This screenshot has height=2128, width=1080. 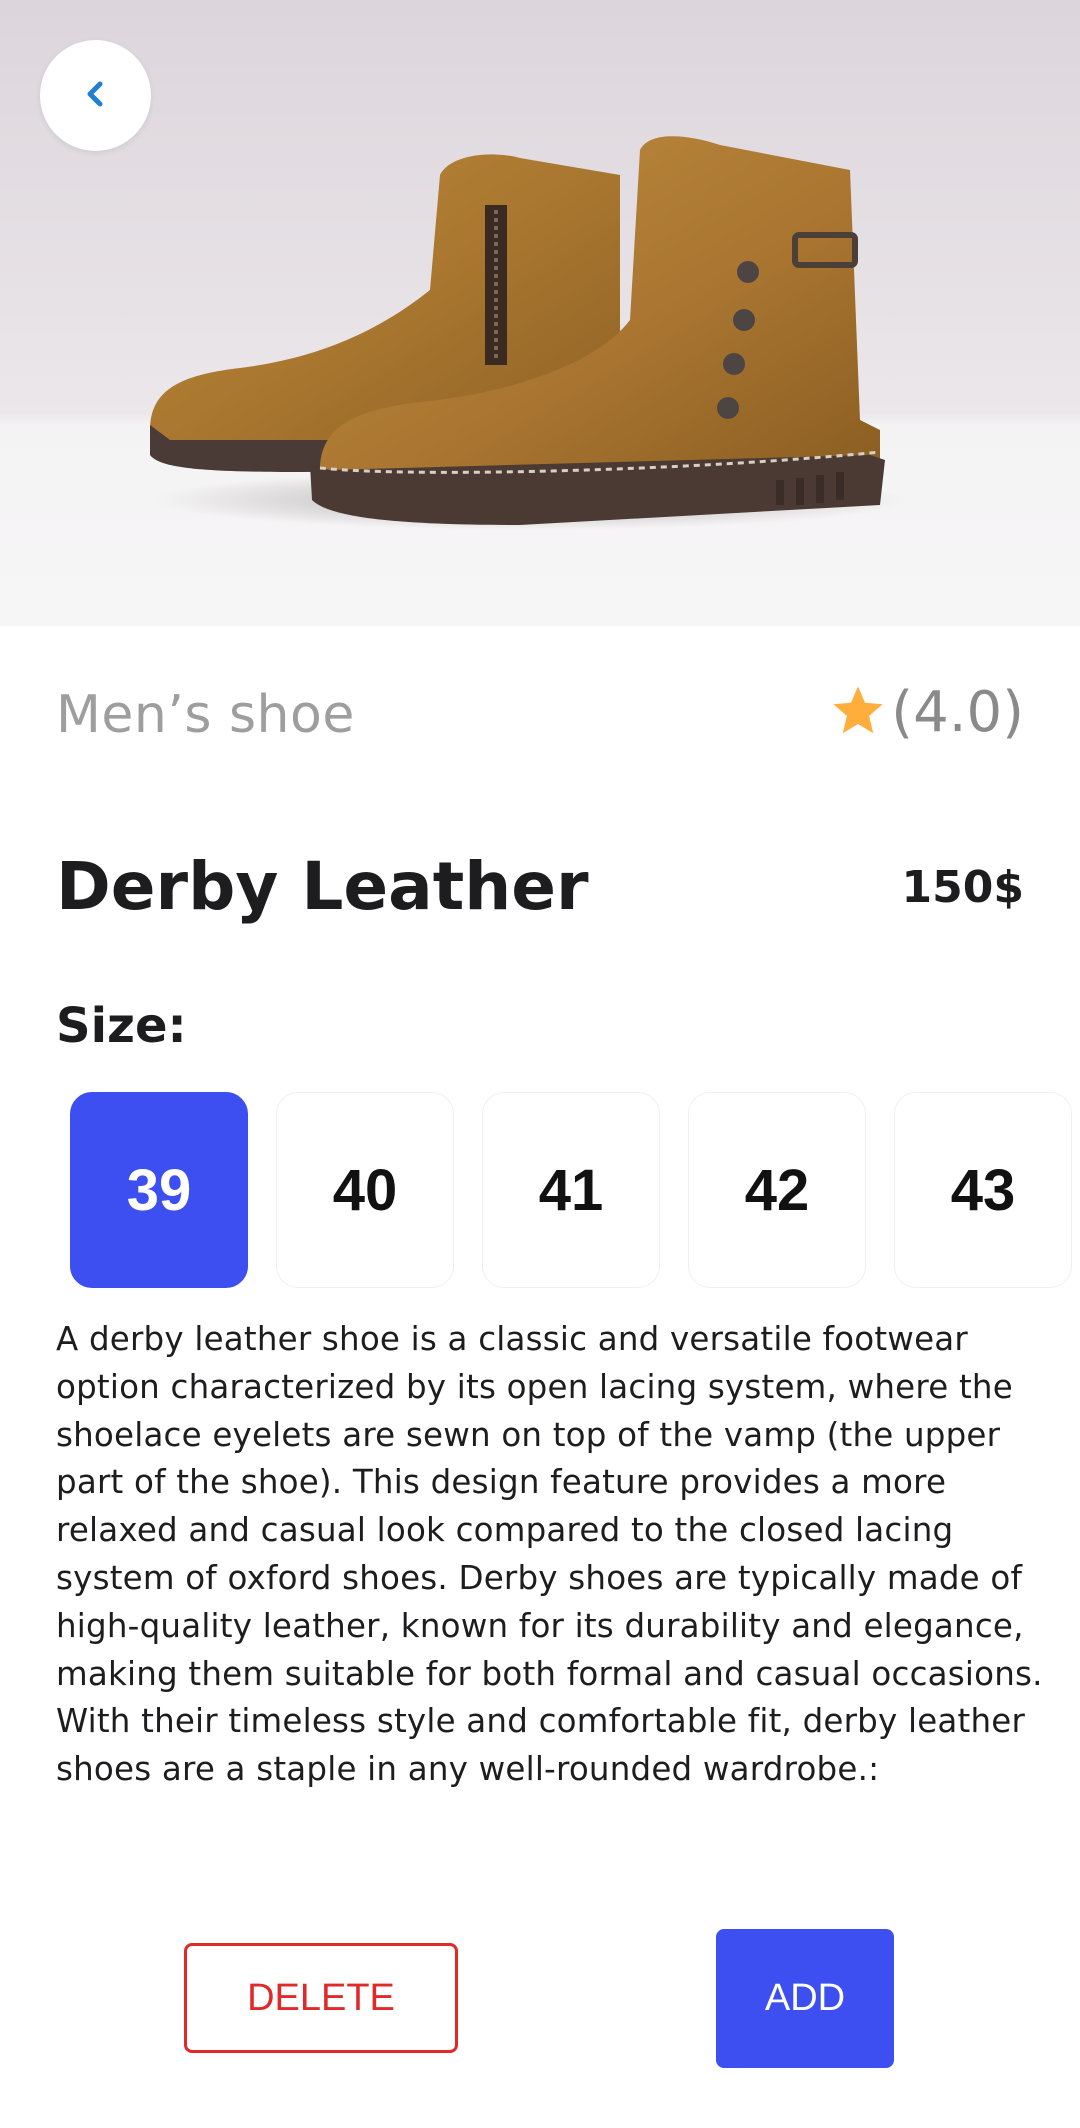 I want to click on size-selector: 39 40 41 42 43, so click(x=575, y=1190).